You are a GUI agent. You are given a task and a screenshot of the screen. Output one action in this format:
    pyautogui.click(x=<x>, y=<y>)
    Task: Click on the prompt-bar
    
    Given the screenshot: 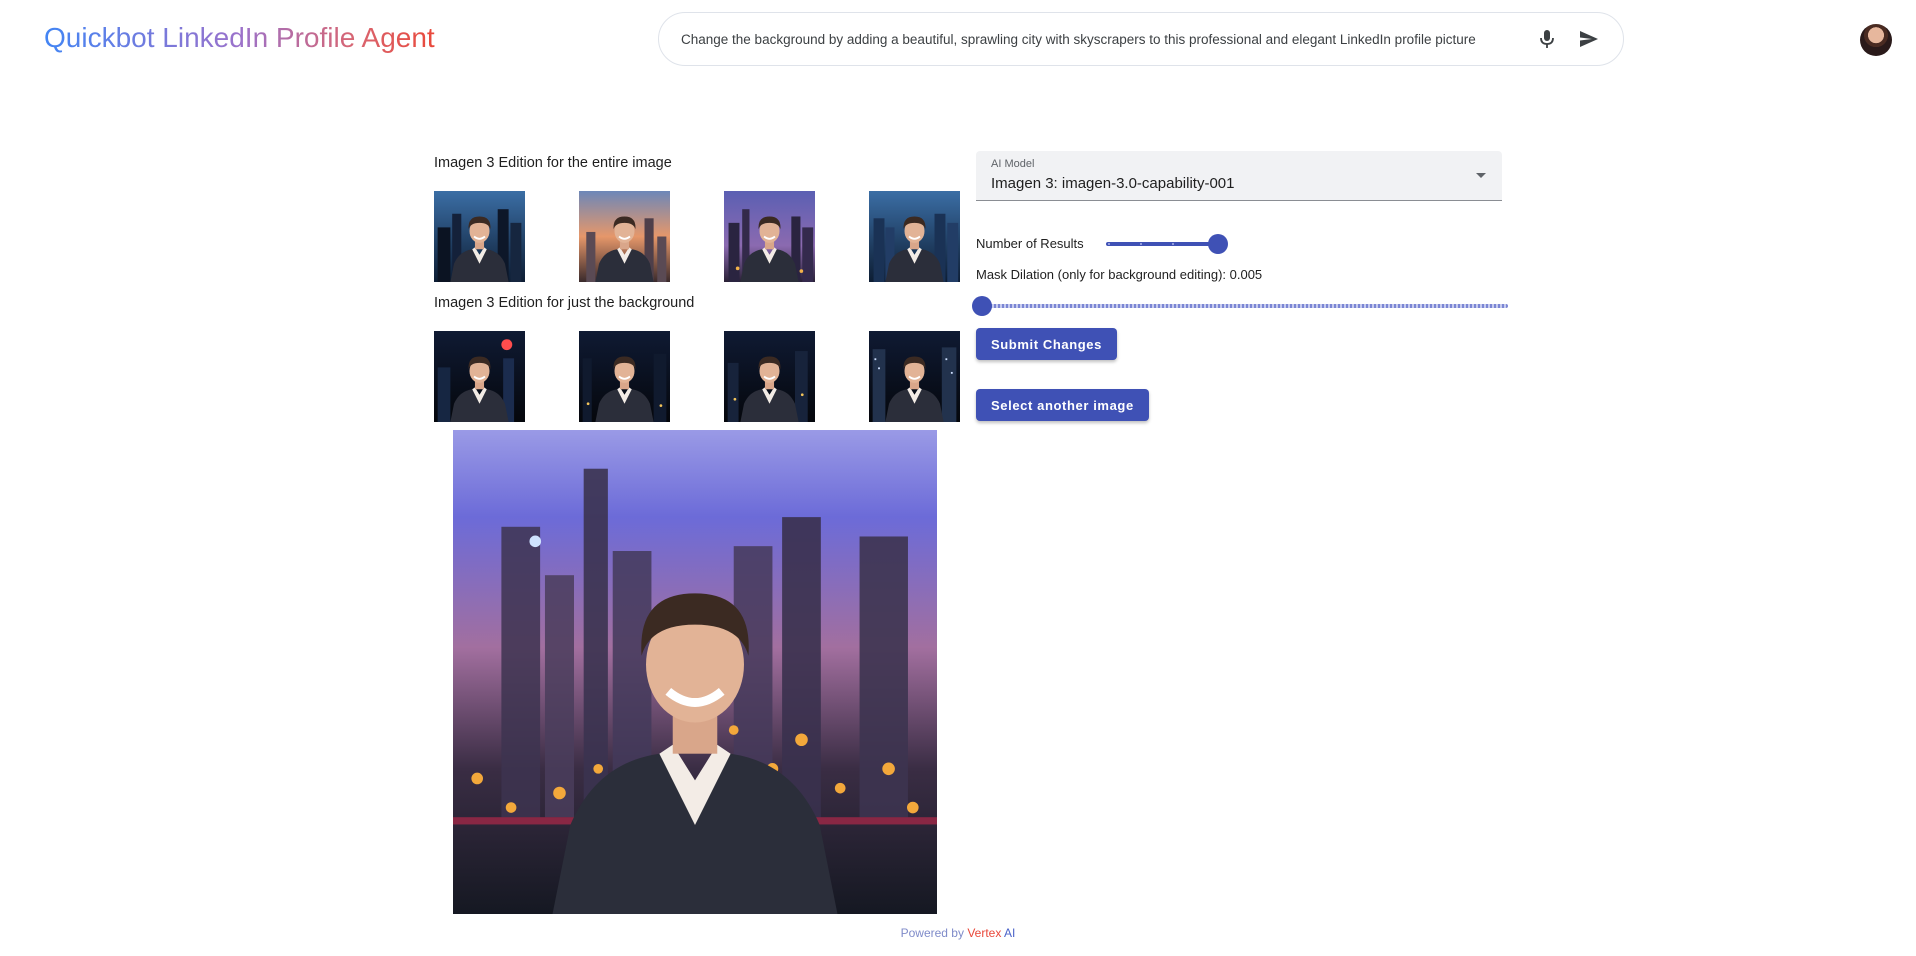 What is the action you would take?
    pyautogui.click(x=1141, y=39)
    